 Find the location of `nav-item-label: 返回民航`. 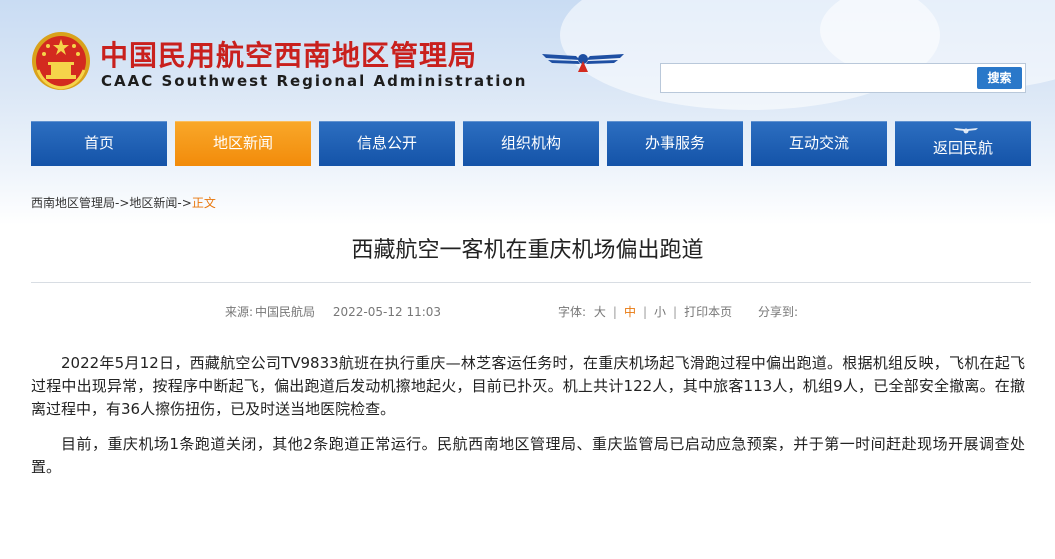

nav-item-label: 返回民航 is located at coordinates (962, 148).